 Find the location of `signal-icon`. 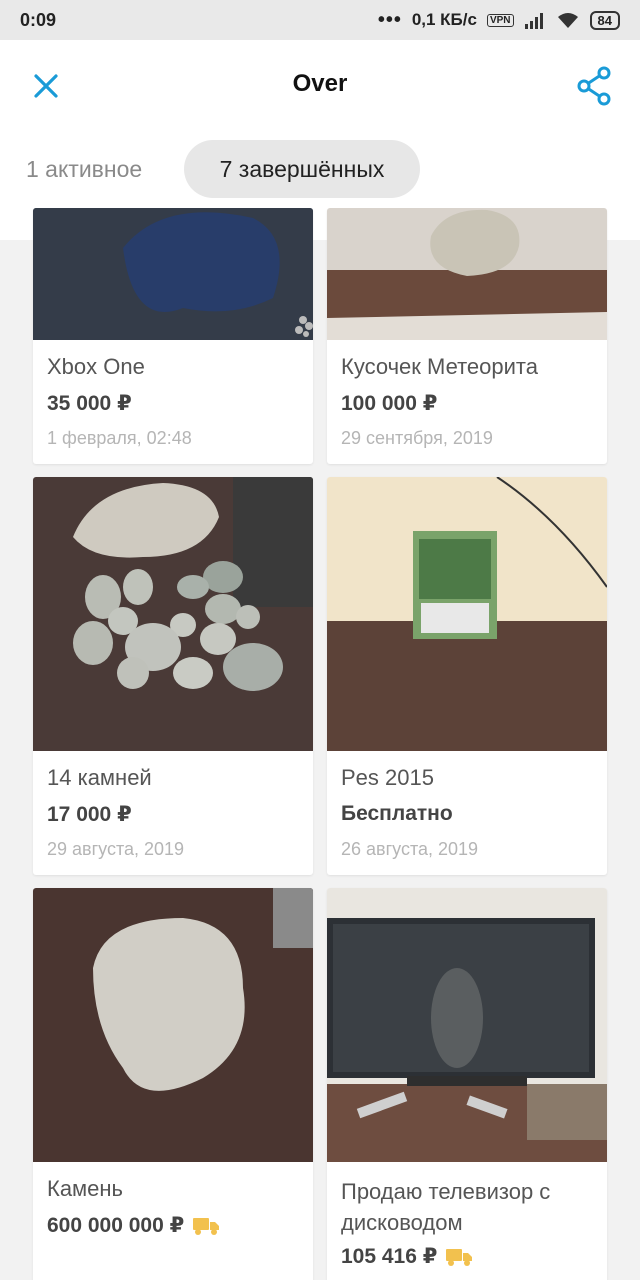

signal-icon is located at coordinates (533, 21).